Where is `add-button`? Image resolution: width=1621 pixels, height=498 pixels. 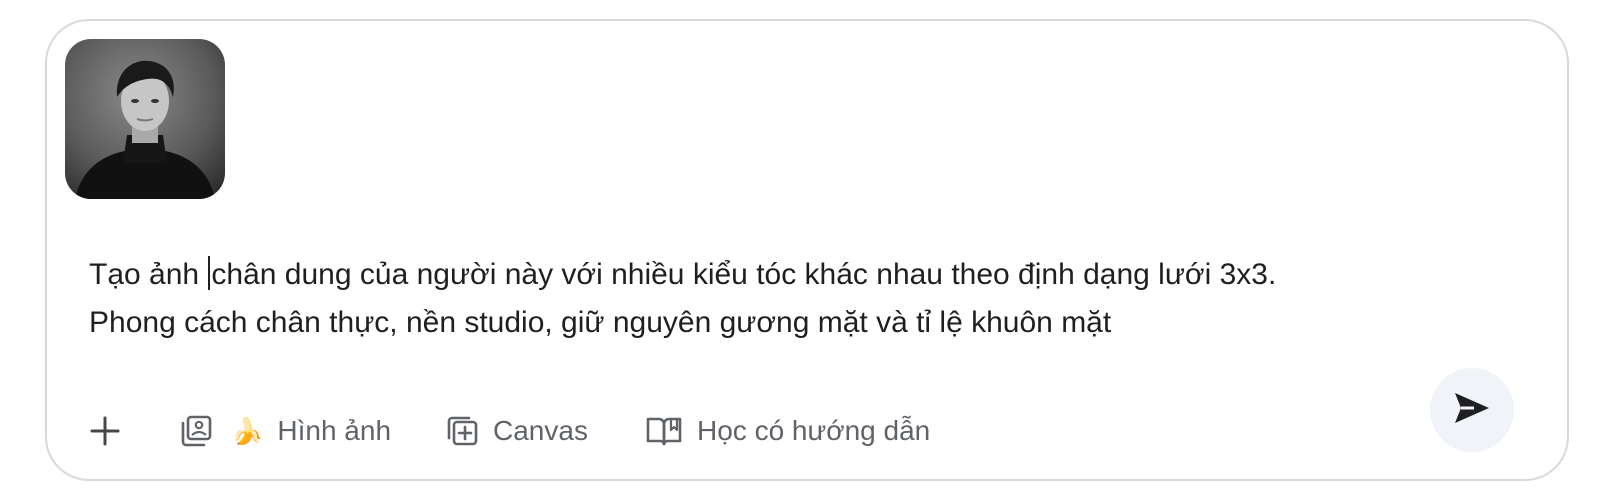
add-button is located at coordinates (105, 431).